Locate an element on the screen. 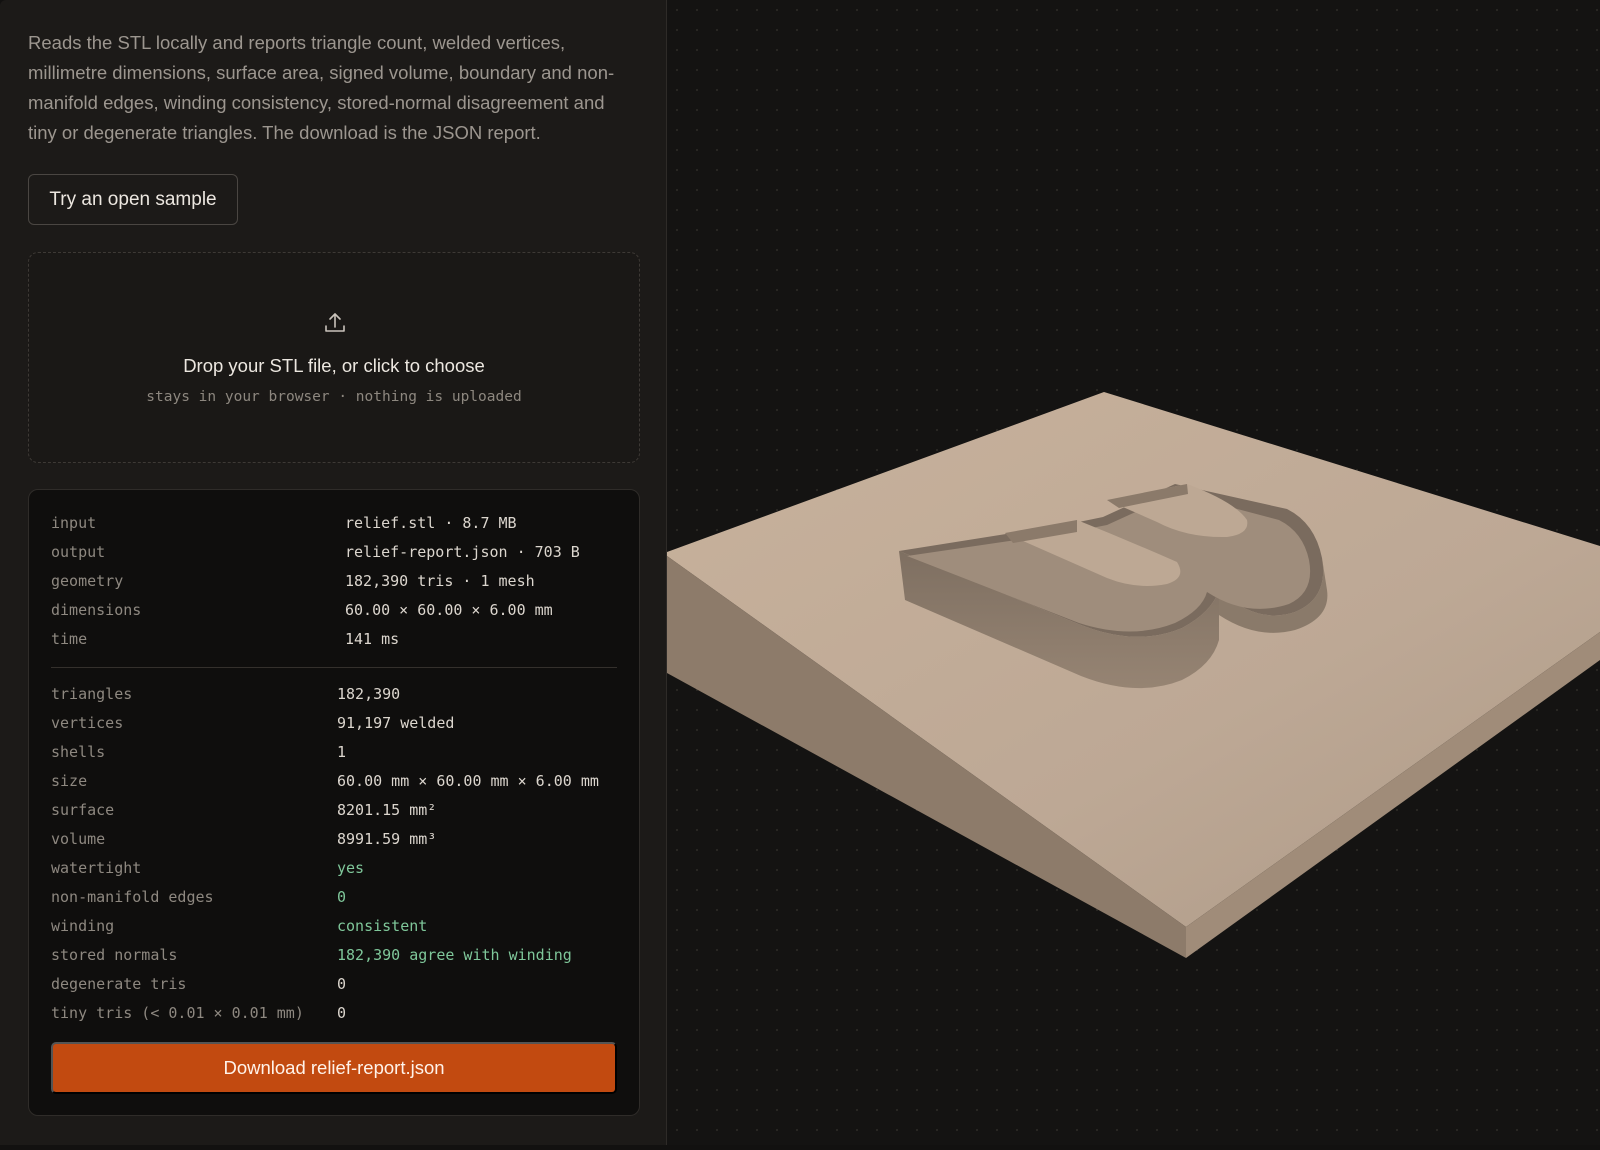 Image resolution: width=1600 pixels, height=1150 pixels. stat-key: triangles is located at coordinates (92, 694).